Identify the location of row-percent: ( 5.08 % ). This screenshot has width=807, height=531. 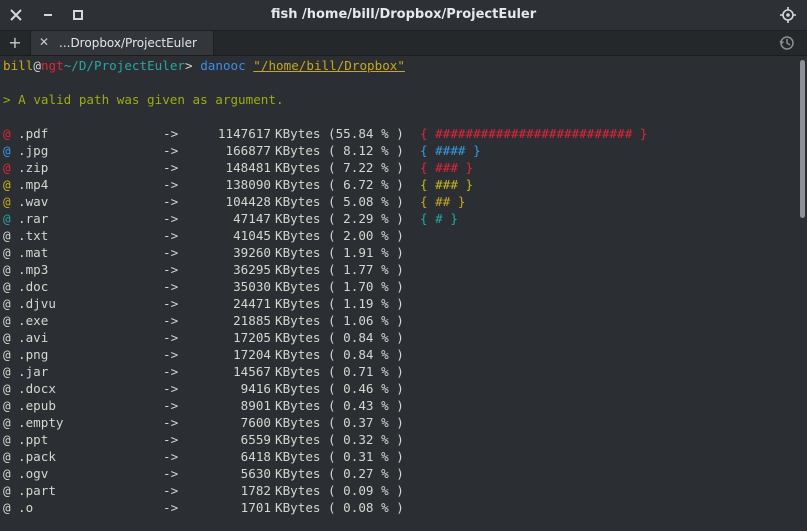
(366, 201).